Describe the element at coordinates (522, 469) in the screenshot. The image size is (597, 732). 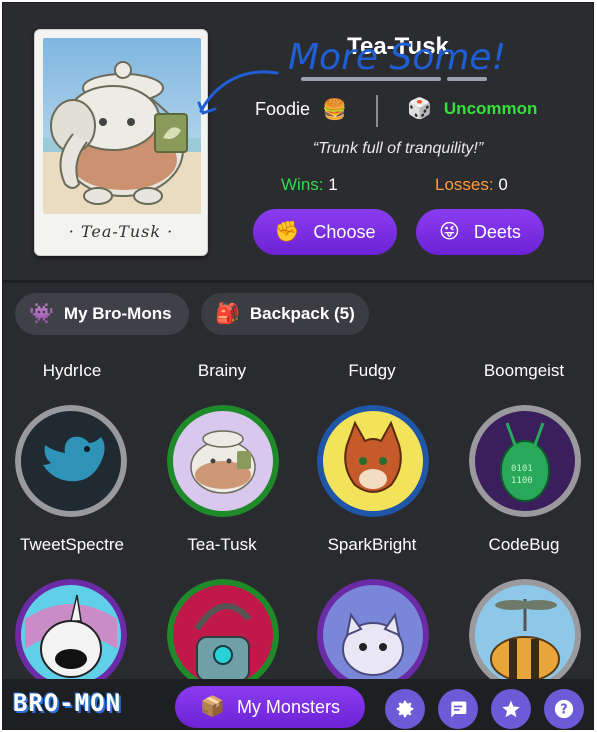
I see `svg-text: 0101` at that location.